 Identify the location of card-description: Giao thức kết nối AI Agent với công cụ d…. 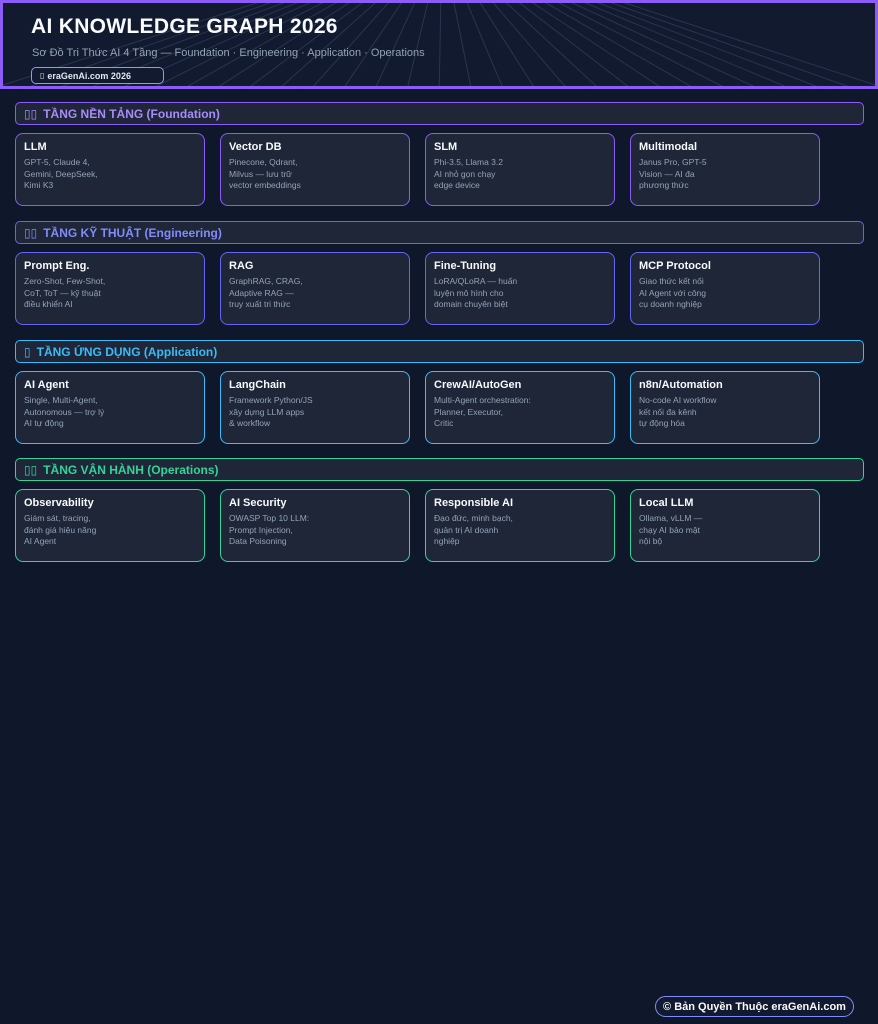
(673, 292).